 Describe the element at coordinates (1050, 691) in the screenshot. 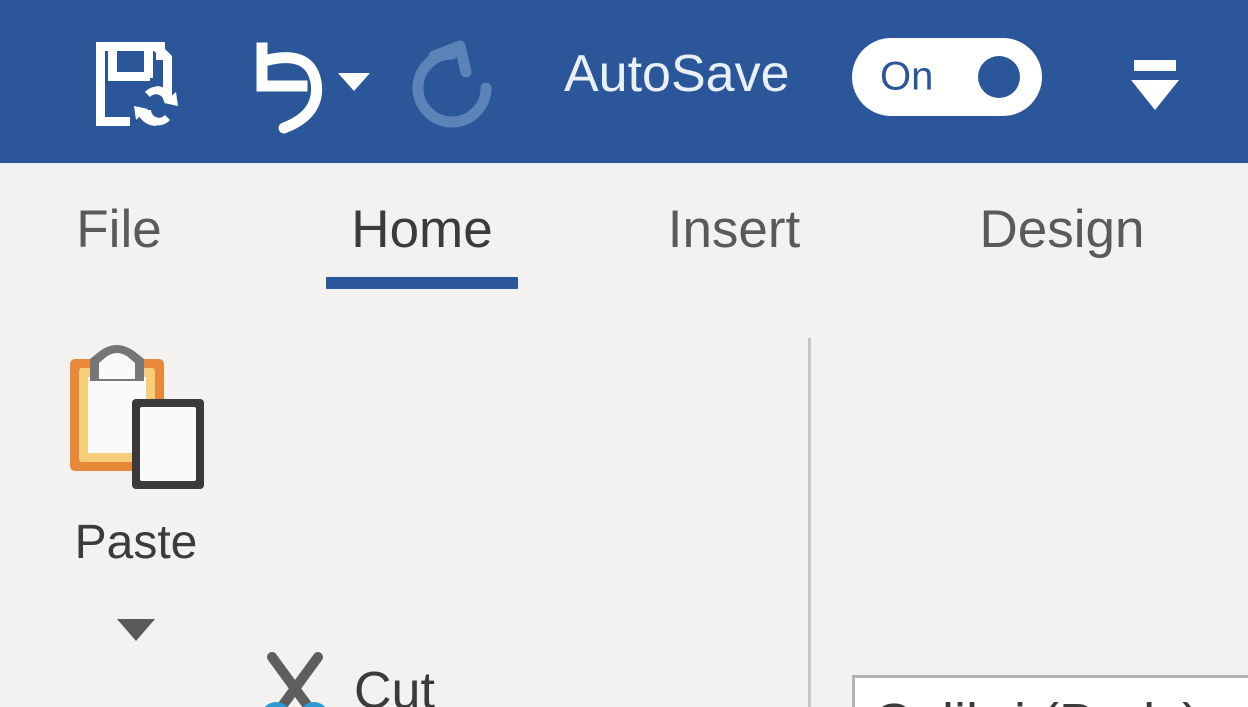

I see `font-name-input: Calibri (Body)` at that location.